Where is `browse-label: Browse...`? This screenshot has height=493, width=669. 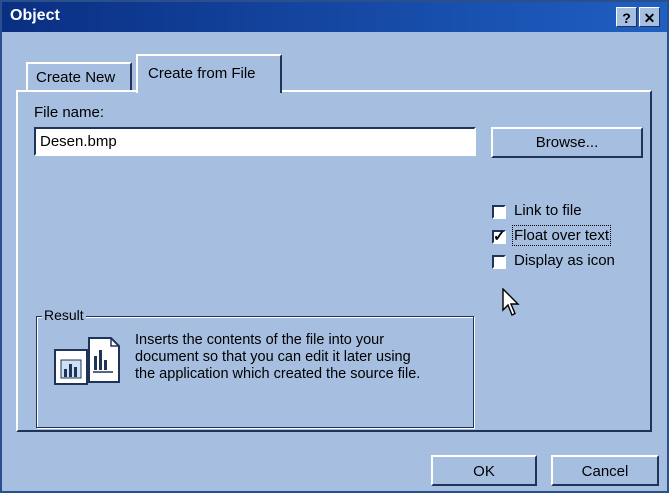 browse-label: Browse... is located at coordinates (567, 142).